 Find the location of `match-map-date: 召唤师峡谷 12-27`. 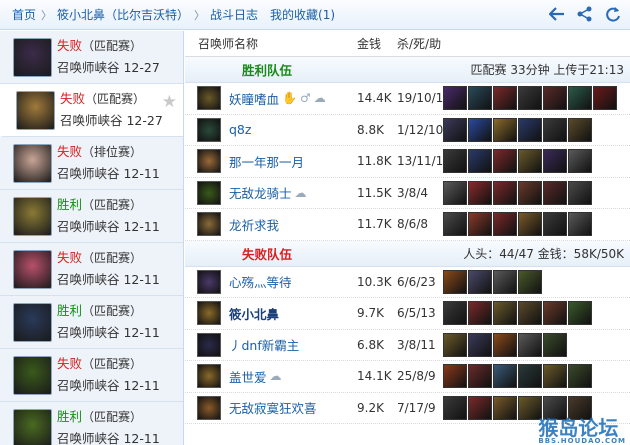

match-map-date: 召唤师峡谷 12-27 is located at coordinates (108, 67).